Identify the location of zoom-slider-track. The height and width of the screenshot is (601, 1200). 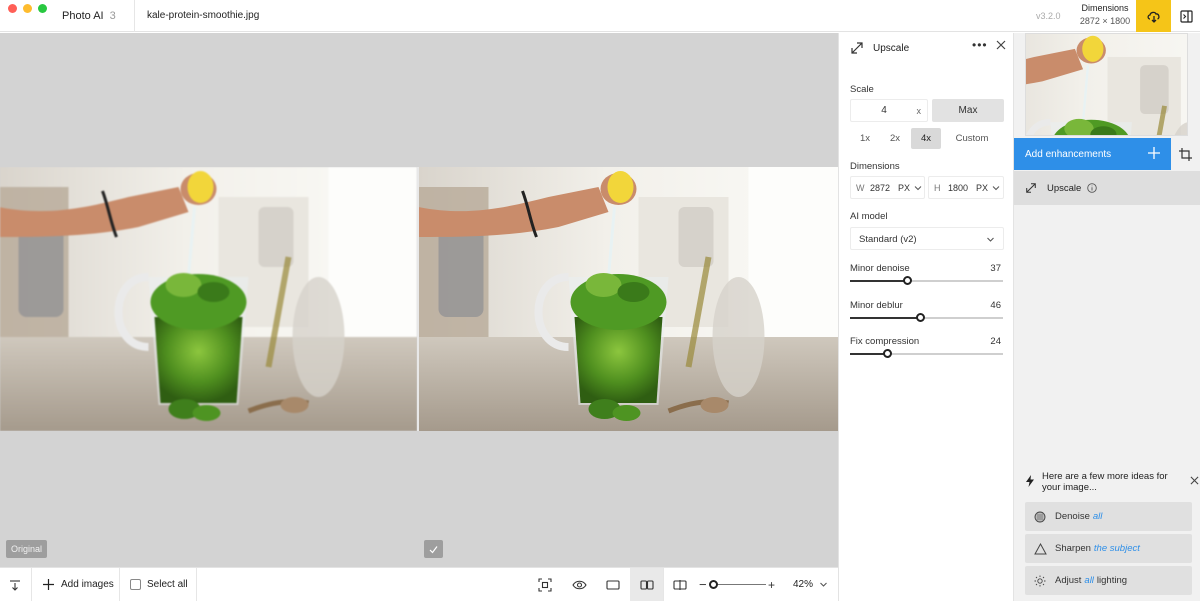
(738, 584).